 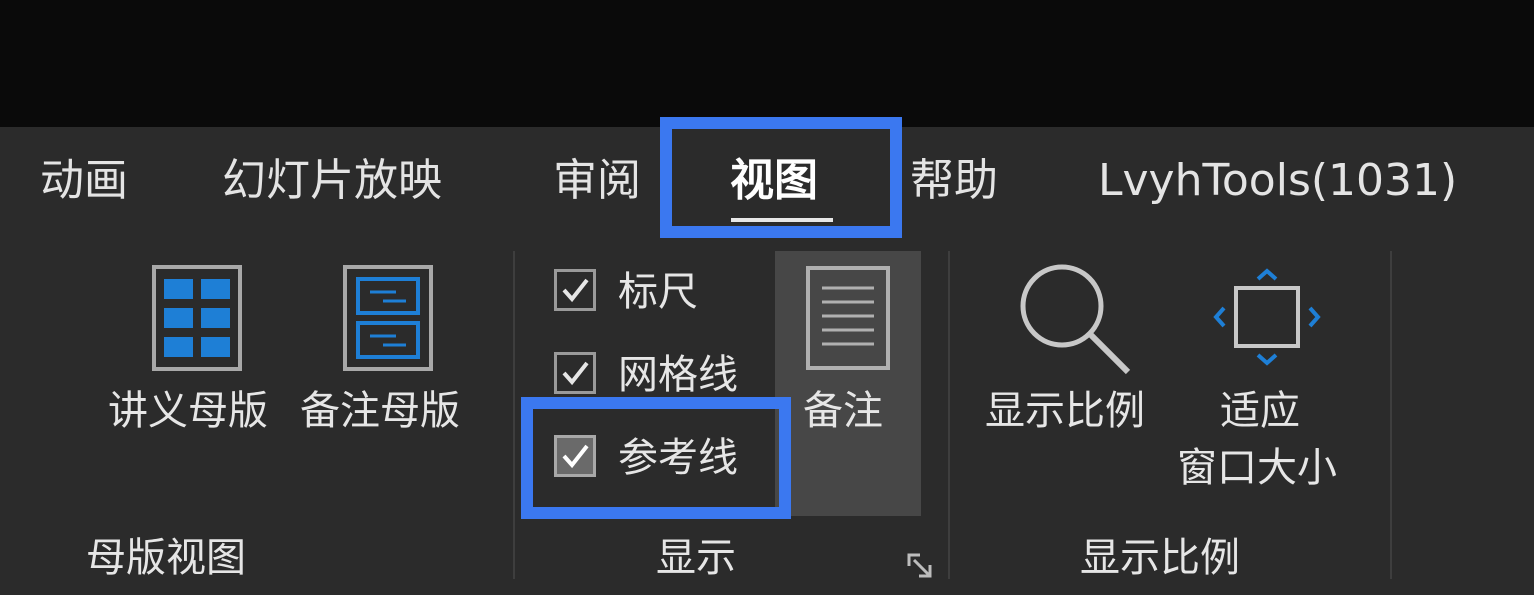 I want to click on fit-window-icon, so click(x=1267, y=317).